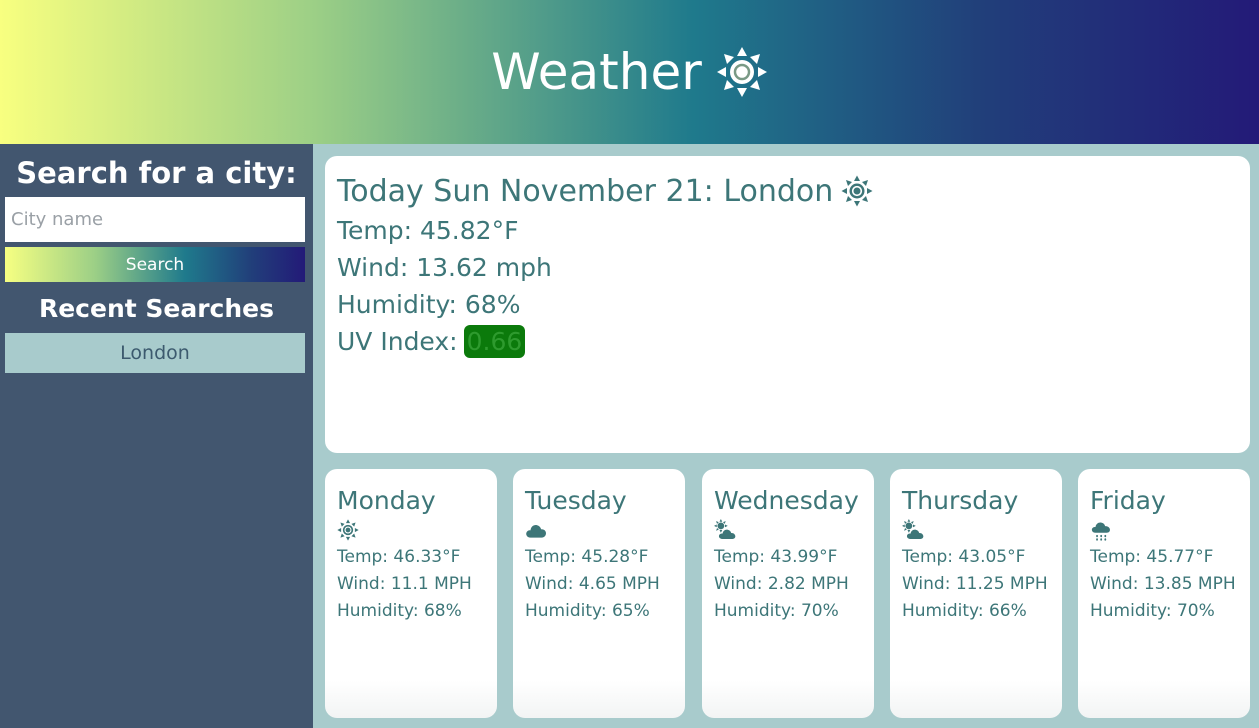 Image resolution: width=1259 pixels, height=728 pixels. Describe the element at coordinates (1152, 556) in the screenshot. I see `forecast-temp: Temp: 45.77°F` at that location.